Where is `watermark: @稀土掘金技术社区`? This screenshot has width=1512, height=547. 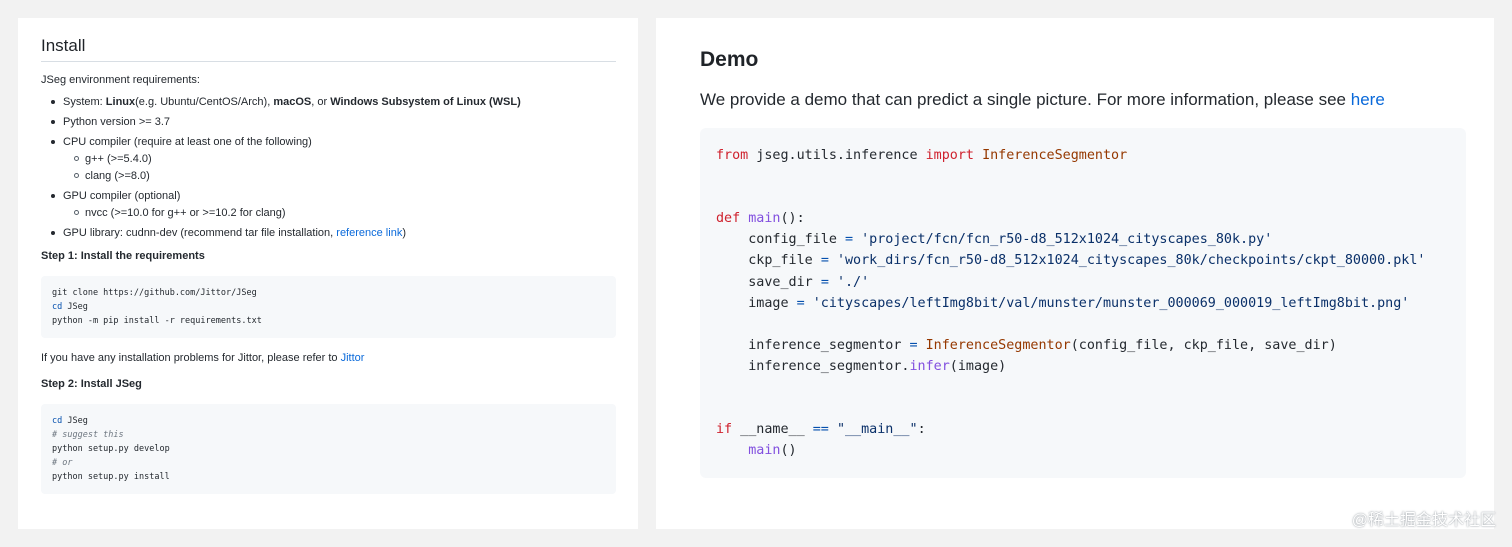 watermark: @稀土掘金技术社区 is located at coordinates (1423, 520).